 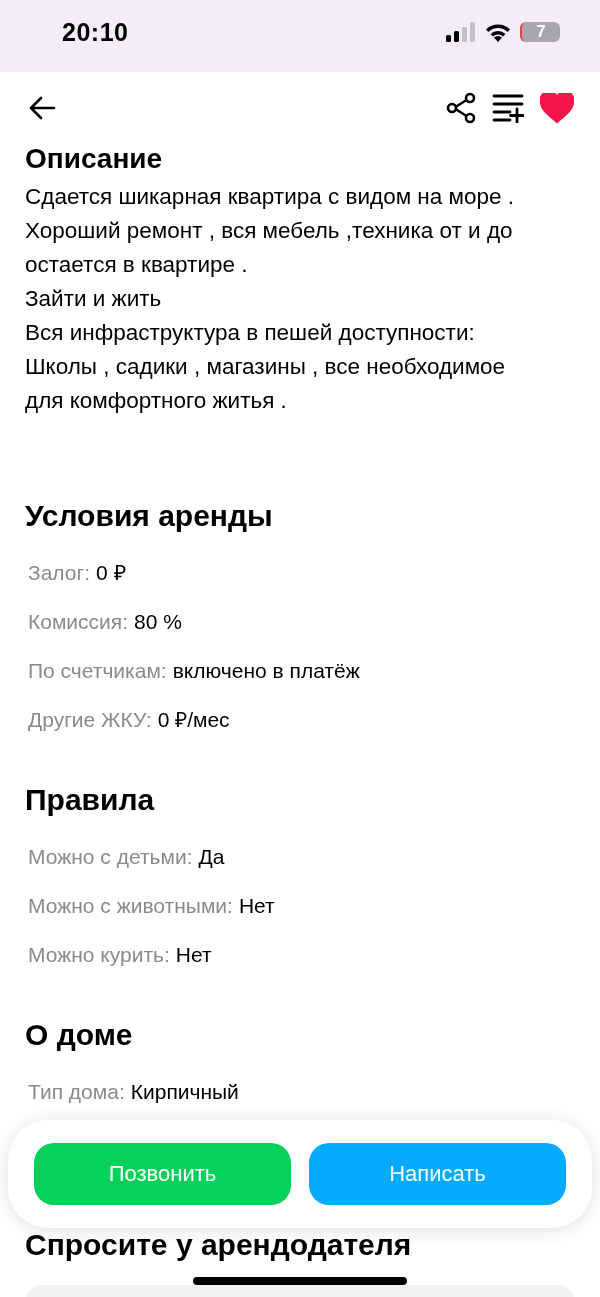 What do you see at coordinates (90, 800) in the screenshot?
I see `section-title: Правила` at bounding box center [90, 800].